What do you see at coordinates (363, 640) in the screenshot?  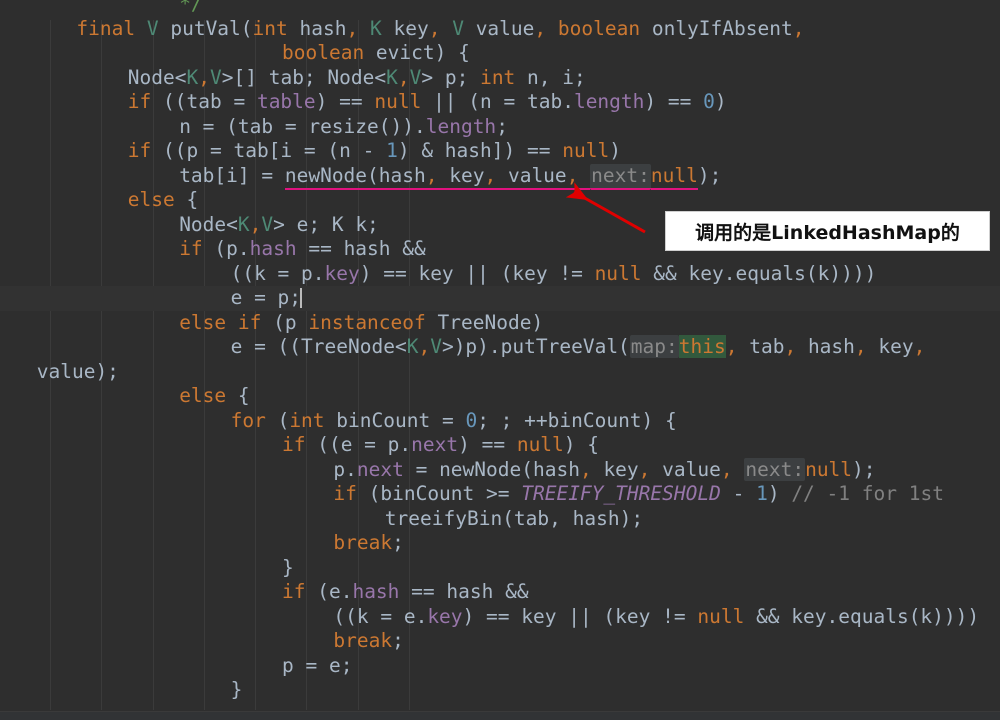 I see `code-token: break` at bounding box center [363, 640].